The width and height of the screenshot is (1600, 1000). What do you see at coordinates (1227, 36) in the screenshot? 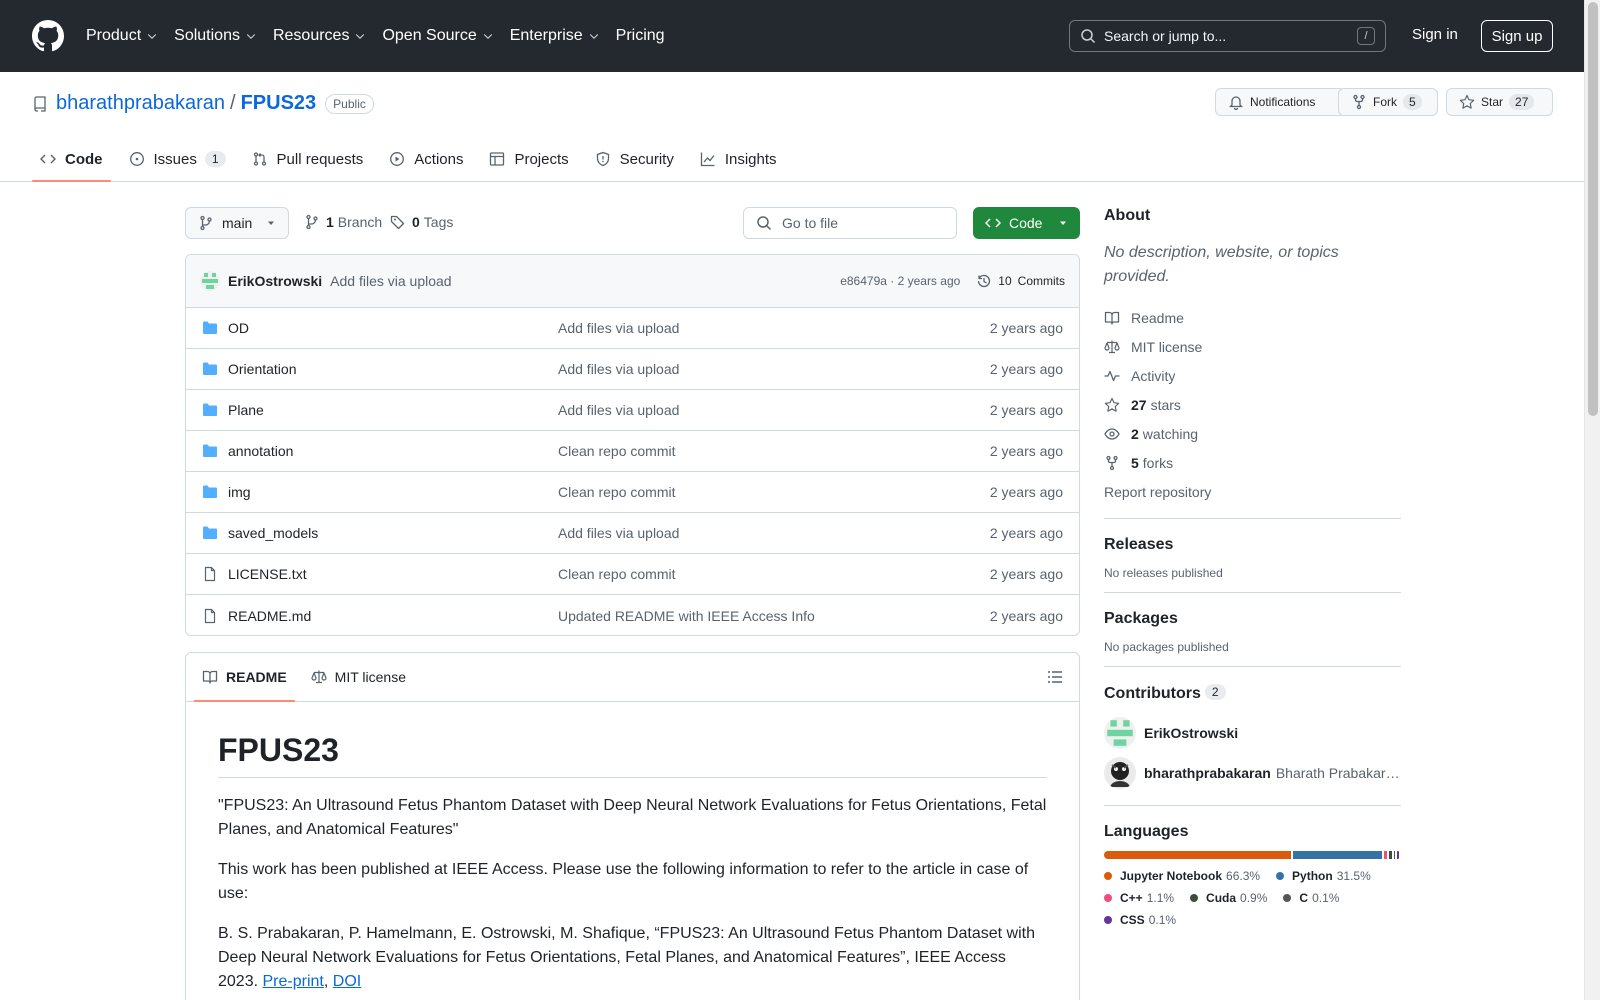
I see `global-search-input: Search or jump to... /` at bounding box center [1227, 36].